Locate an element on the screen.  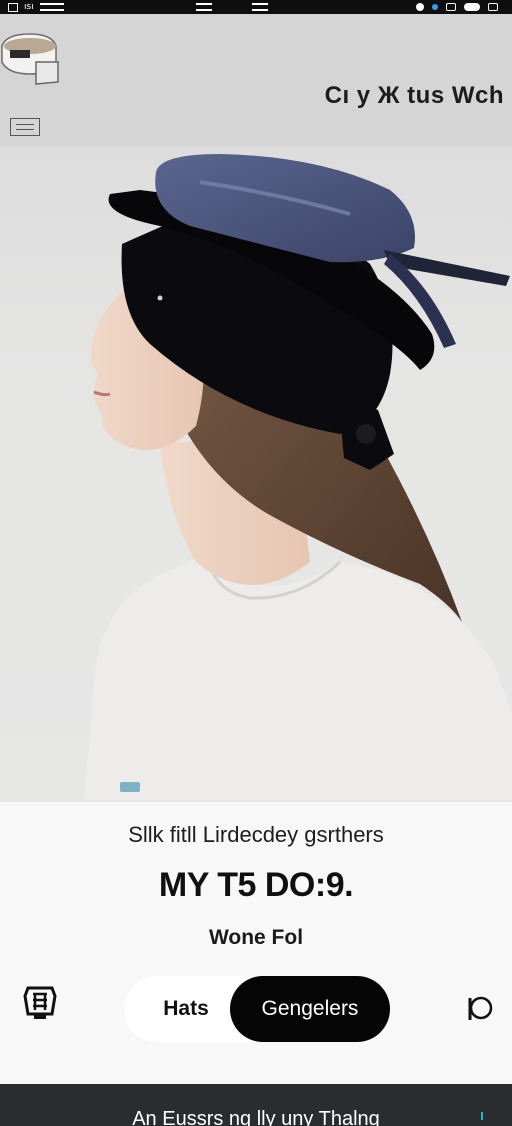
wifi-icon is located at coordinates (451, 7).